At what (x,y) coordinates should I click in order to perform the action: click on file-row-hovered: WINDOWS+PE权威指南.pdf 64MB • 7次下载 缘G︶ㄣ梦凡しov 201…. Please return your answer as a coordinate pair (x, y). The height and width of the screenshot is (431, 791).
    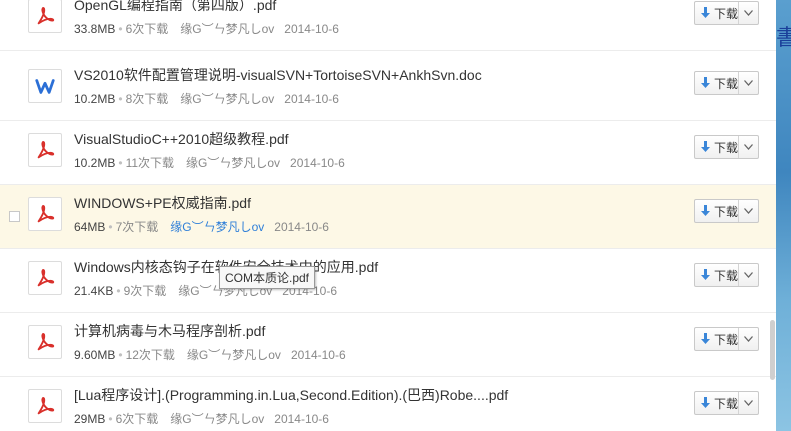
    Looking at the image, I should click on (388, 217).